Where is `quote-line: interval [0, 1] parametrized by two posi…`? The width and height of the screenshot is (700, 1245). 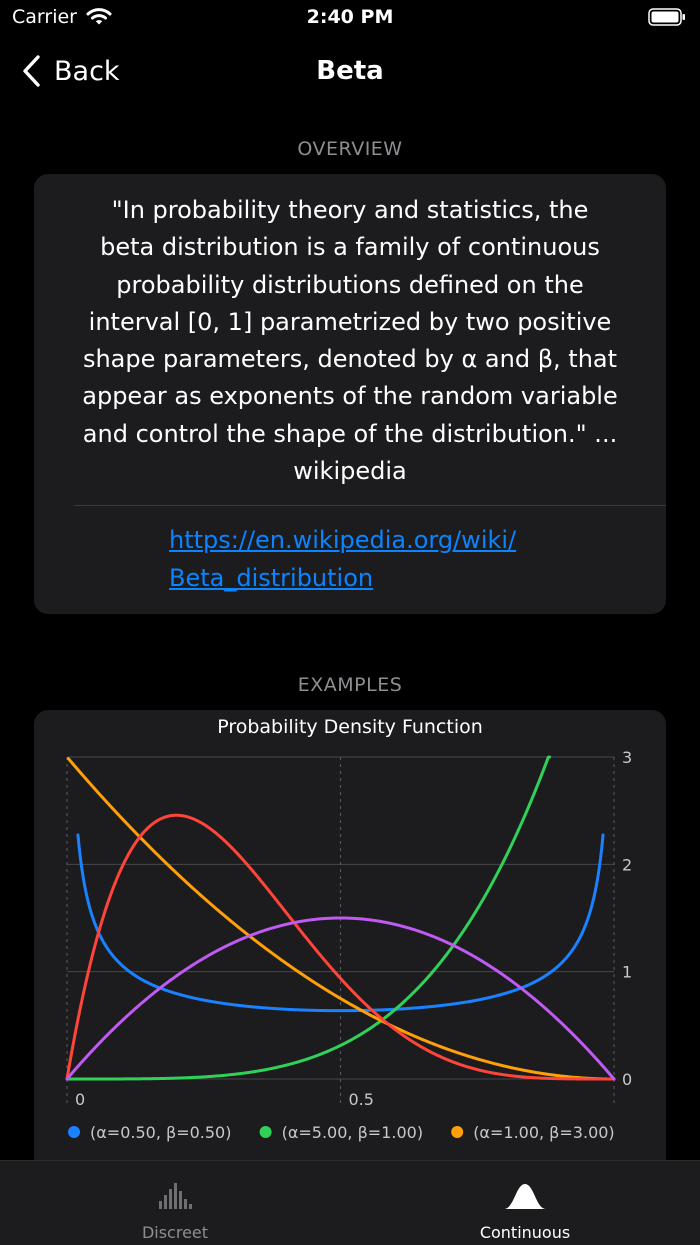
quote-line: interval [0, 1] parametrized by two posi… is located at coordinates (350, 321).